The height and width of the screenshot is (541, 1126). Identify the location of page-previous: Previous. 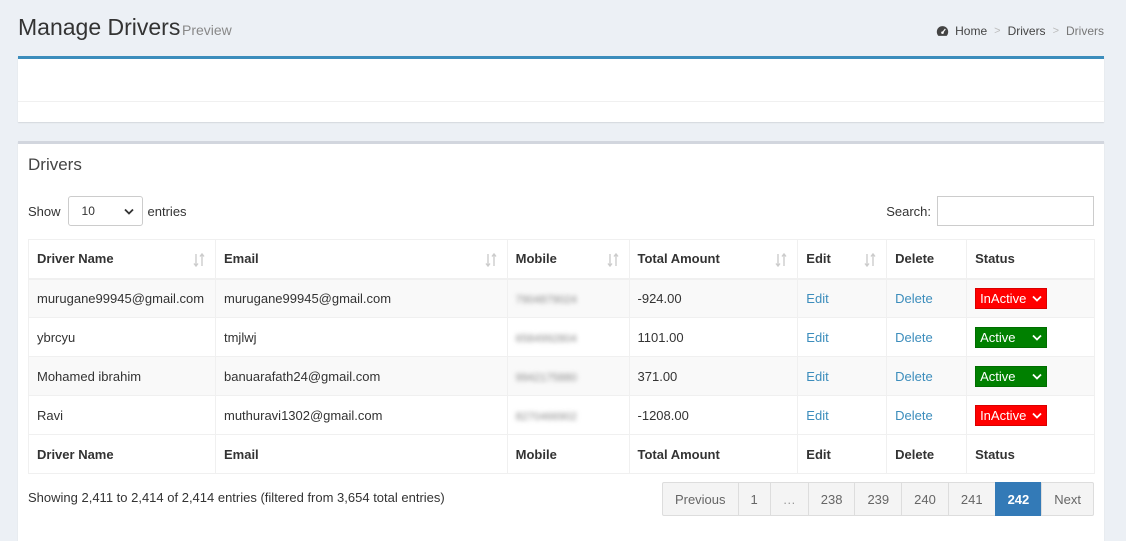
(700, 499).